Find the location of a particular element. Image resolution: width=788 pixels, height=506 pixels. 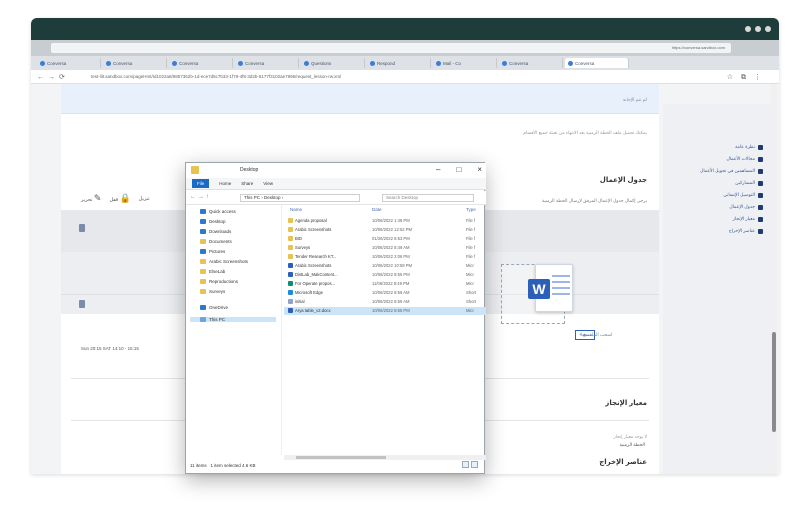

word-doc-icon is located at coordinates (290, 274).